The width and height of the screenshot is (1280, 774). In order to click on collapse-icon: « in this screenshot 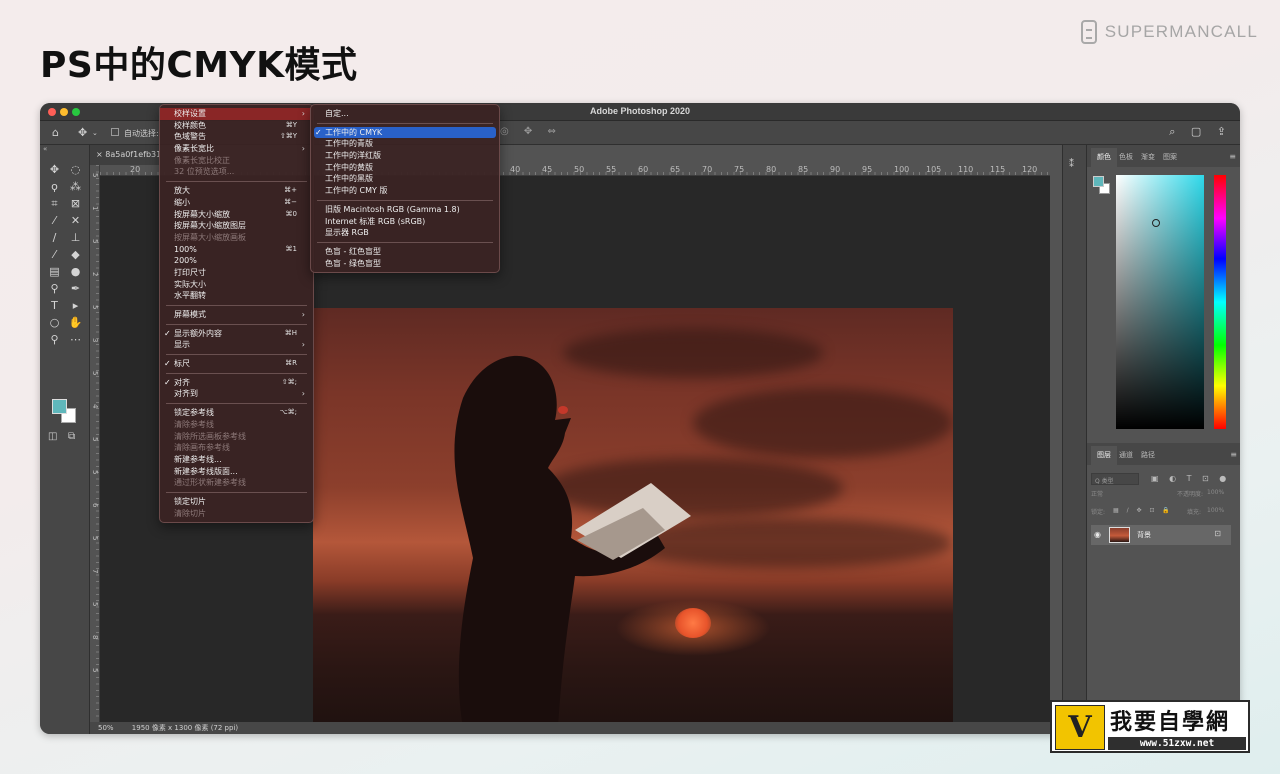, I will do `click(45, 149)`.